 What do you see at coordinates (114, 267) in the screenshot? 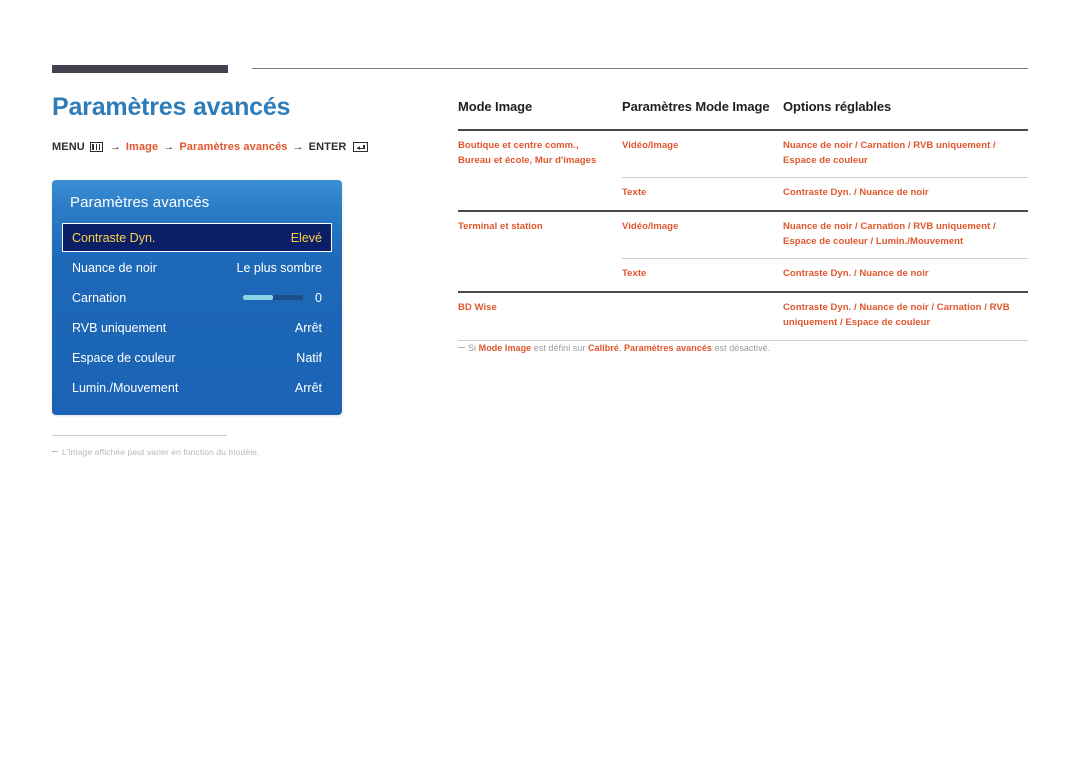
I see `osd-row-label: Nuance de noir` at bounding box center [114, 267].